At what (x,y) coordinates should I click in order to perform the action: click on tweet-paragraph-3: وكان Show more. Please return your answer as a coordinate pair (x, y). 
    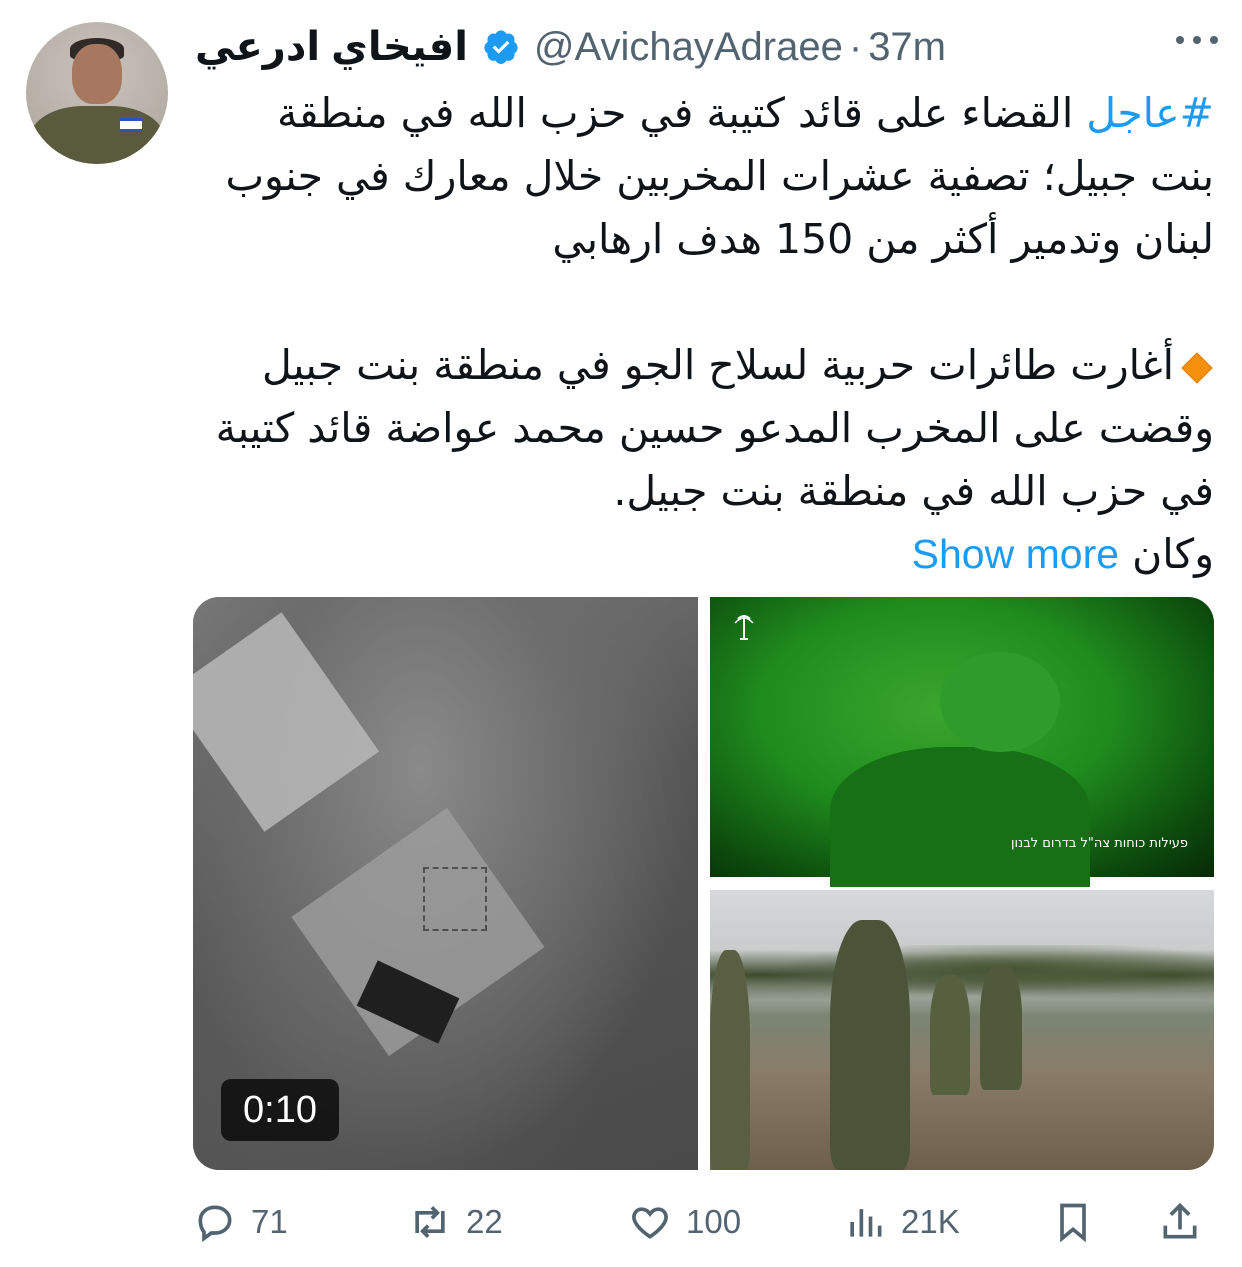
    Looking at the image, I should click on (707, 554).